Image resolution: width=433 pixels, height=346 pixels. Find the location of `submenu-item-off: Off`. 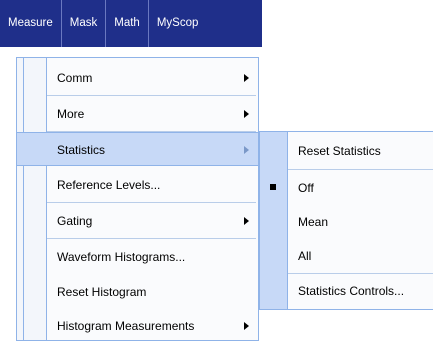

submenu-item-off: Off is located at coordinates (346, 188).